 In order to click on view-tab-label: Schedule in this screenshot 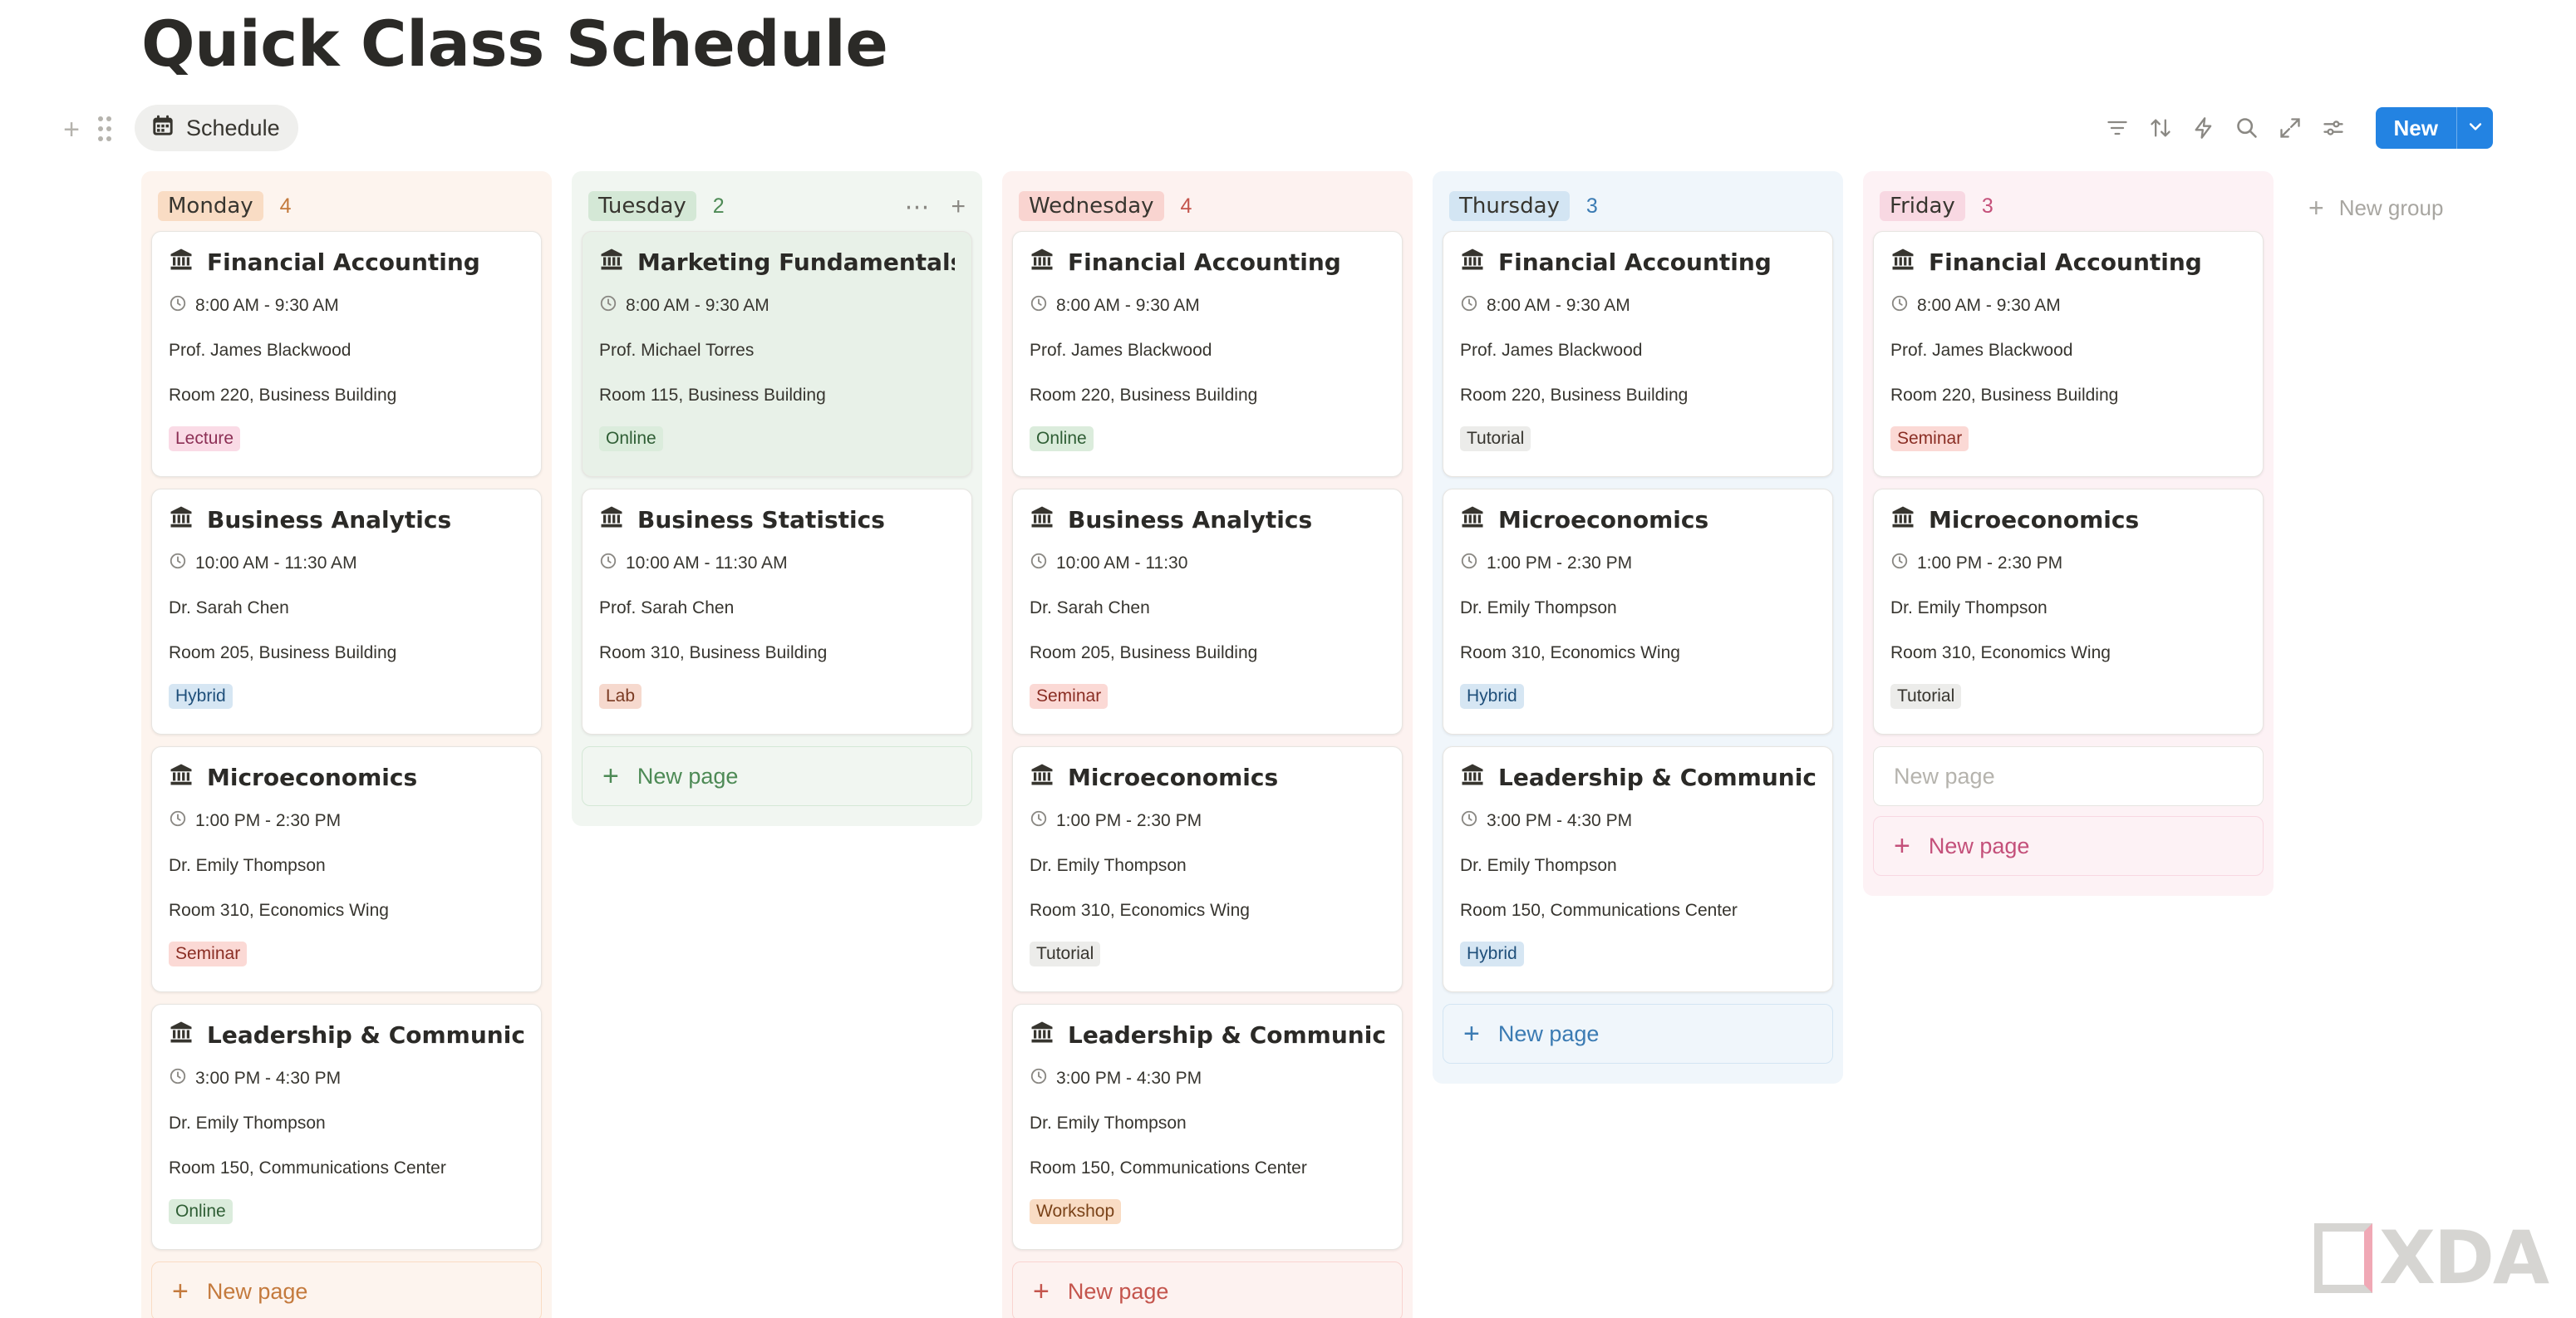, I will do `click(233, 128)`.